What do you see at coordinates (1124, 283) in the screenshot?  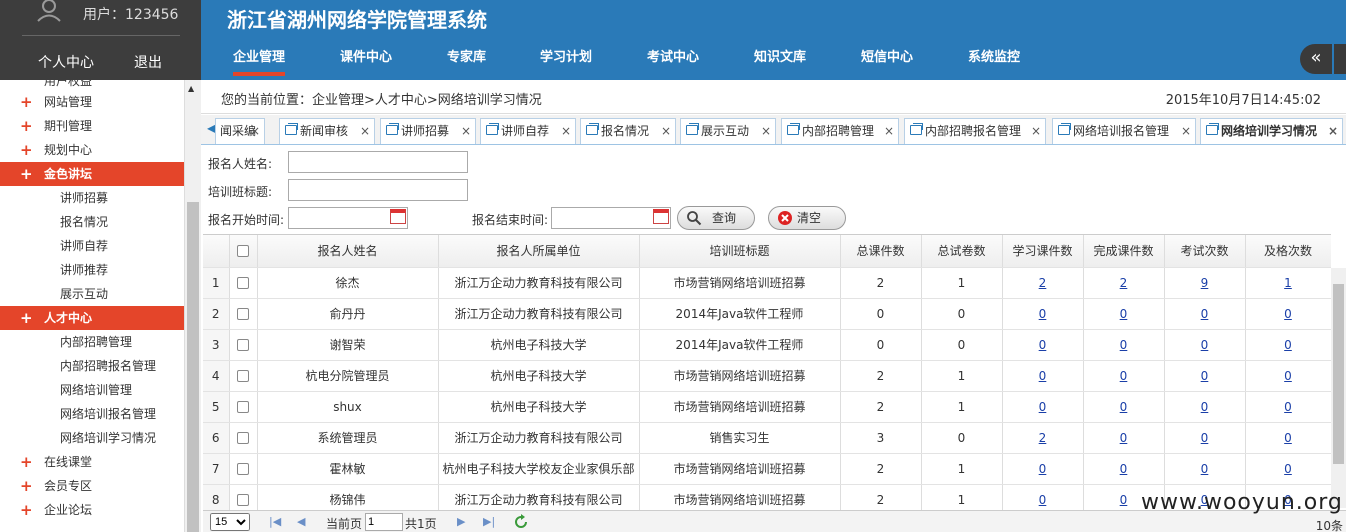 I see `cell-completed: 2` at bounding box center [1124, 283].